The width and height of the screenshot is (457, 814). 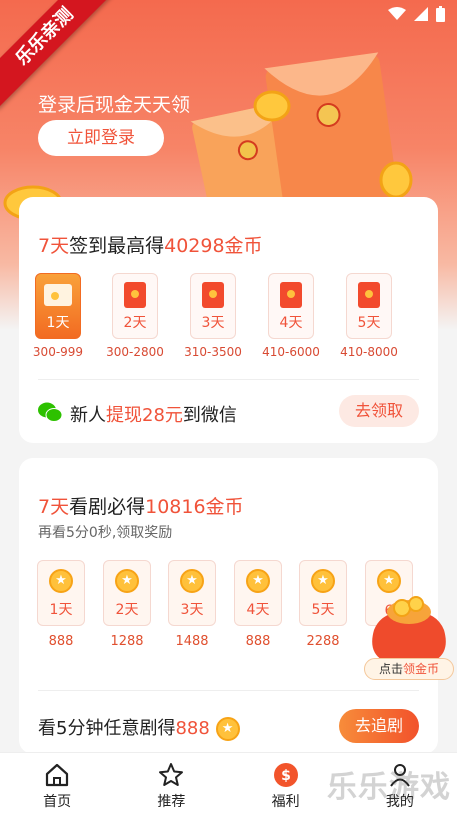 I want to click on watch-day-amount: 2288, so click(x=323, y=641).